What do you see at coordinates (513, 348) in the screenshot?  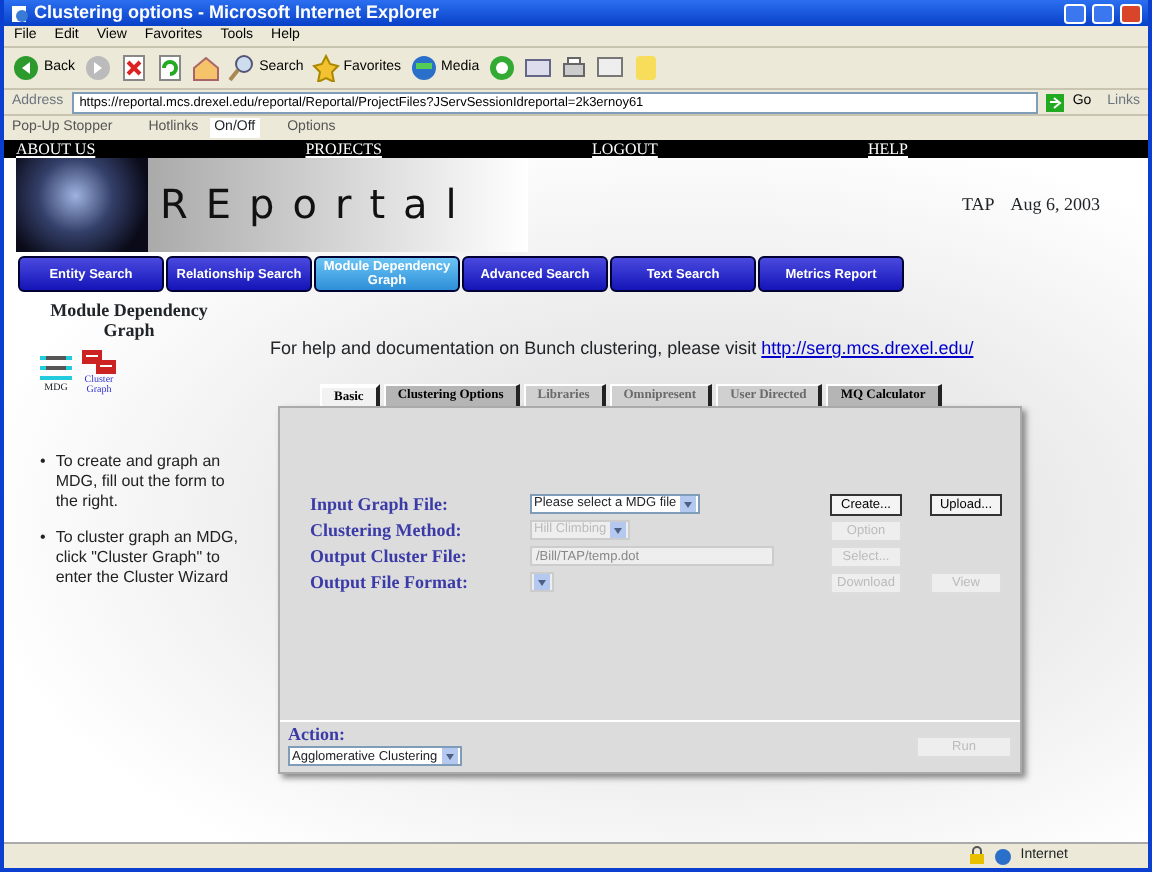 I see `help-text: For help and documentation on Bunch clustering, please visit` at bounding box center [513, 348].